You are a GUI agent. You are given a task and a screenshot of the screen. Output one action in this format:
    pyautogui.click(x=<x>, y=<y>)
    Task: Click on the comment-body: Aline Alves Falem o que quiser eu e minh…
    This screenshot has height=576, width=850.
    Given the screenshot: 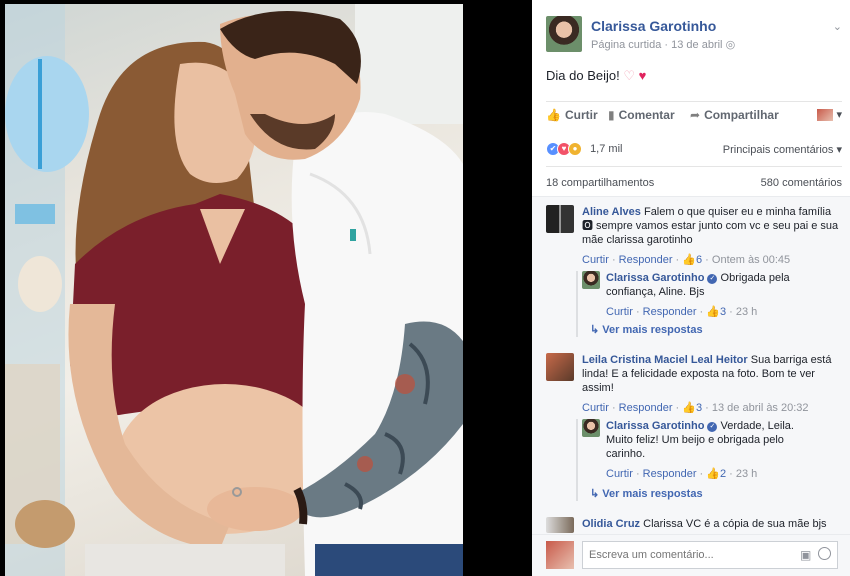 What is the action you would take?
    pyautogui.click(x=711, y=226)
    